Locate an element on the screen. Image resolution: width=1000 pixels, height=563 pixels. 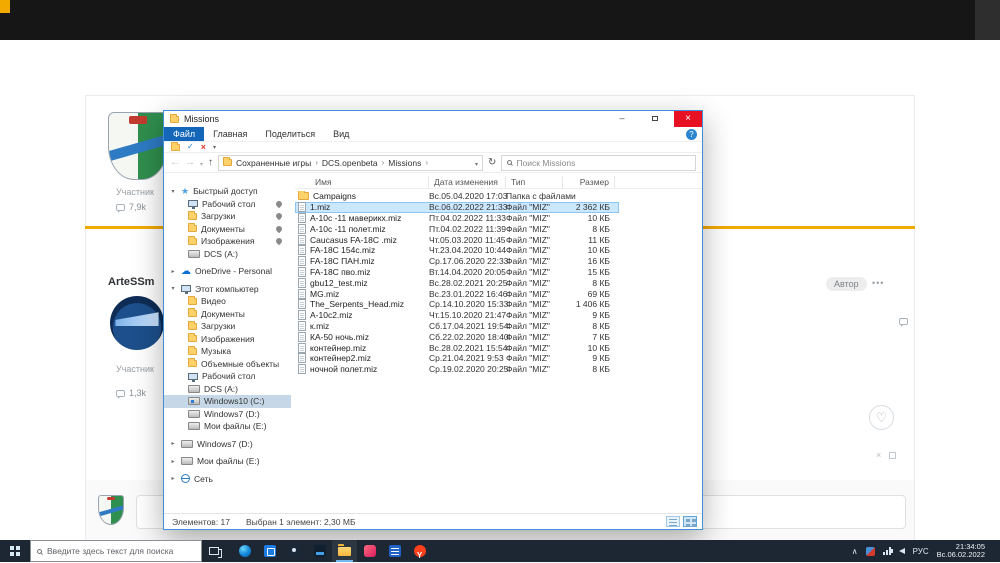
sidebar-item: ▾ Этот компьютер is located at coordinates (227, 289).